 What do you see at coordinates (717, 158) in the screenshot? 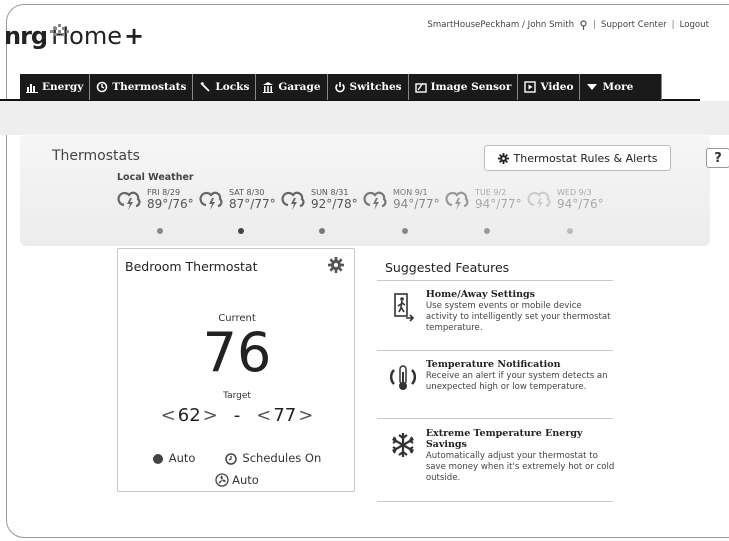
I see `help-button: ?` at bounding box center [717, 158].